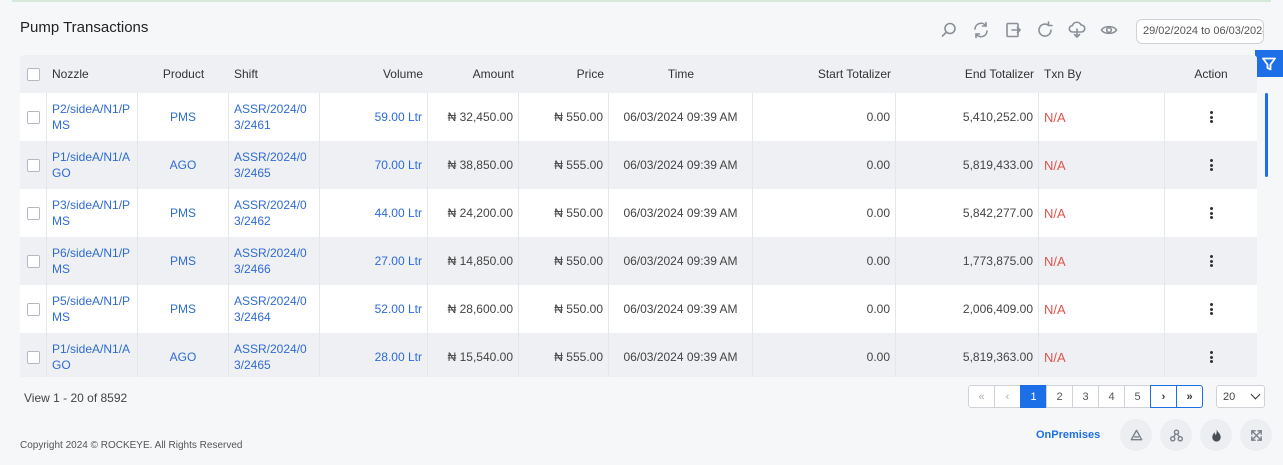 This screenshot has height=465, width=1283. Describe the element at coordinates (274, 117) in the screenshot. I see `shift-link: ASSR/2024/03/2461` at that location.